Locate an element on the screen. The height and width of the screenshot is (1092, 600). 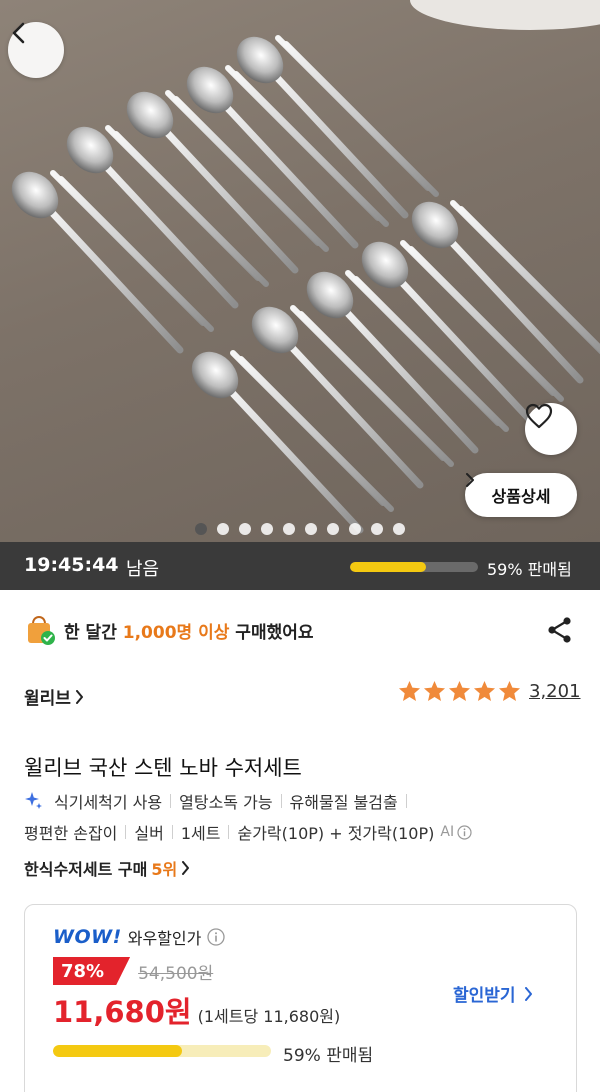
rating-summary: 3,201 is located at coordinates (489, 691).